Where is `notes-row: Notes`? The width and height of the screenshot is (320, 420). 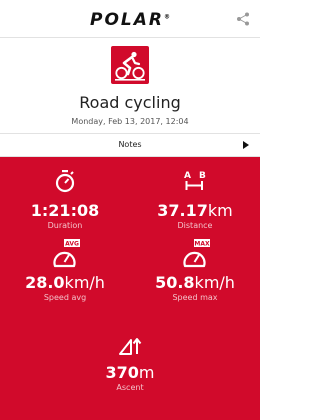 notes-row: Notes is located at coordinates (130, 145).